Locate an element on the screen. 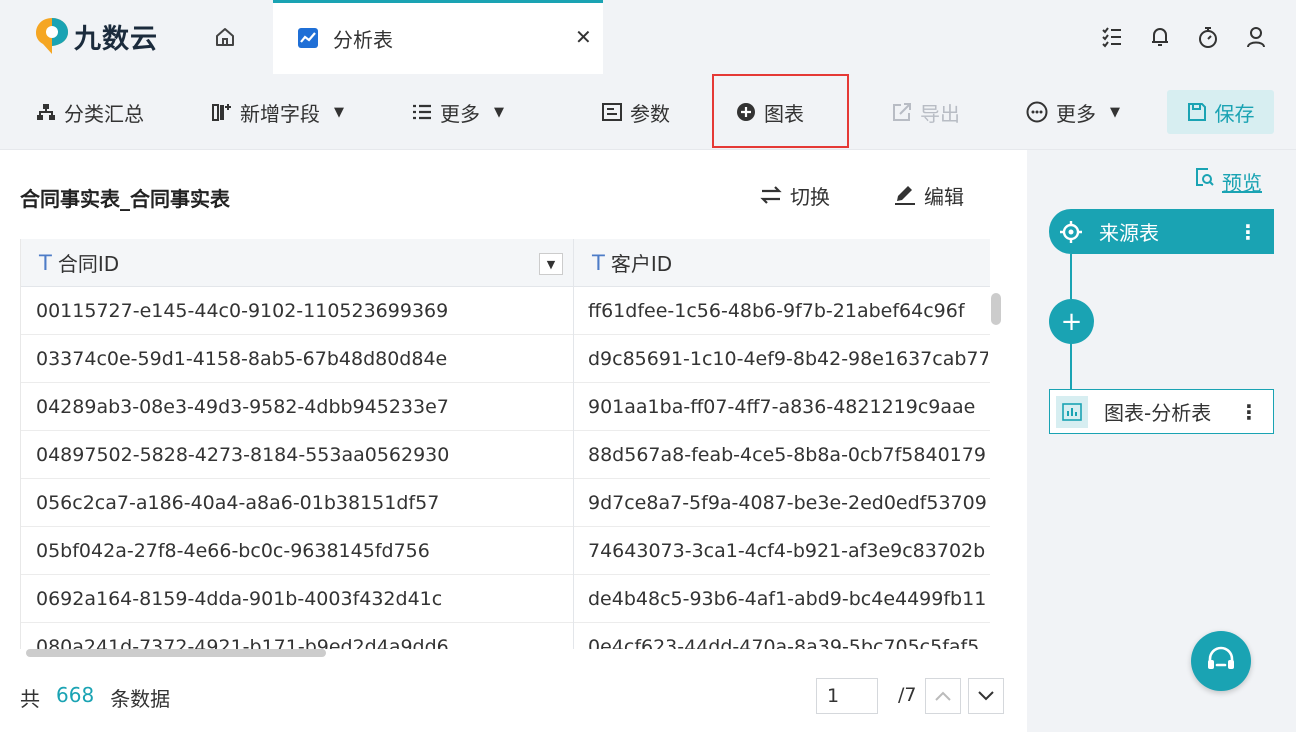 This screenshot has height=732, width=1296. plus-icon: + is located at coordinates (1071, 321).